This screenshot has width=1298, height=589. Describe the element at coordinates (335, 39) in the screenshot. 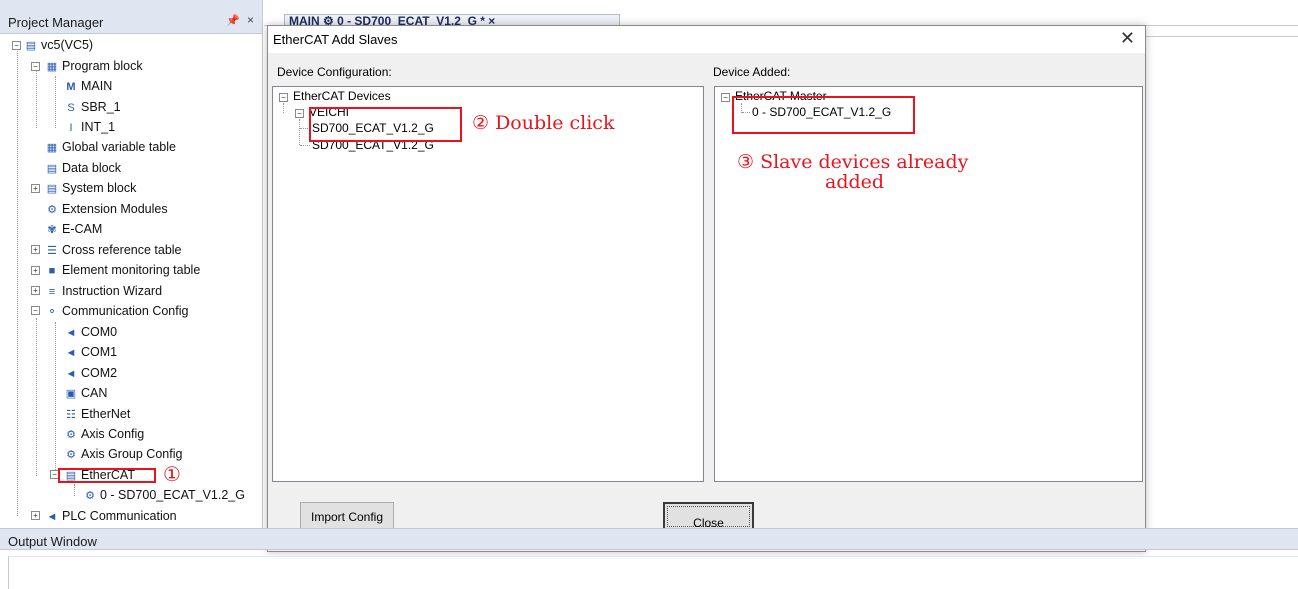

I see `dialog-title: EtherCAT Add Slaves` at that location.